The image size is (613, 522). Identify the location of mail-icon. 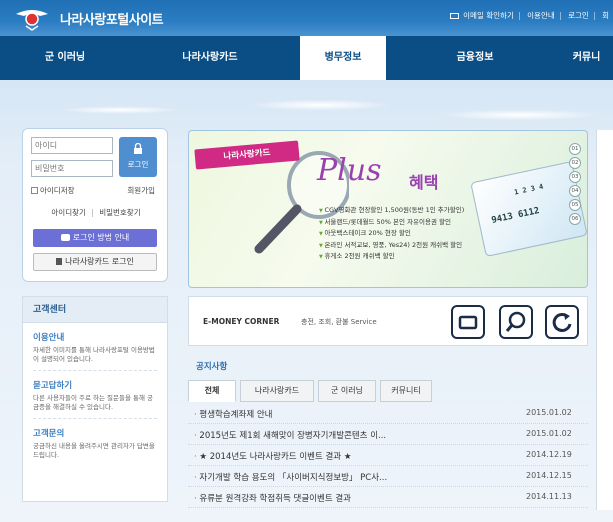
(455, 16).